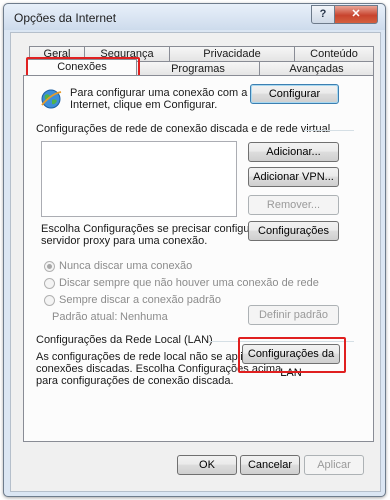  I want to click on tab-avancadas: Avançadas, so click(316, 68).